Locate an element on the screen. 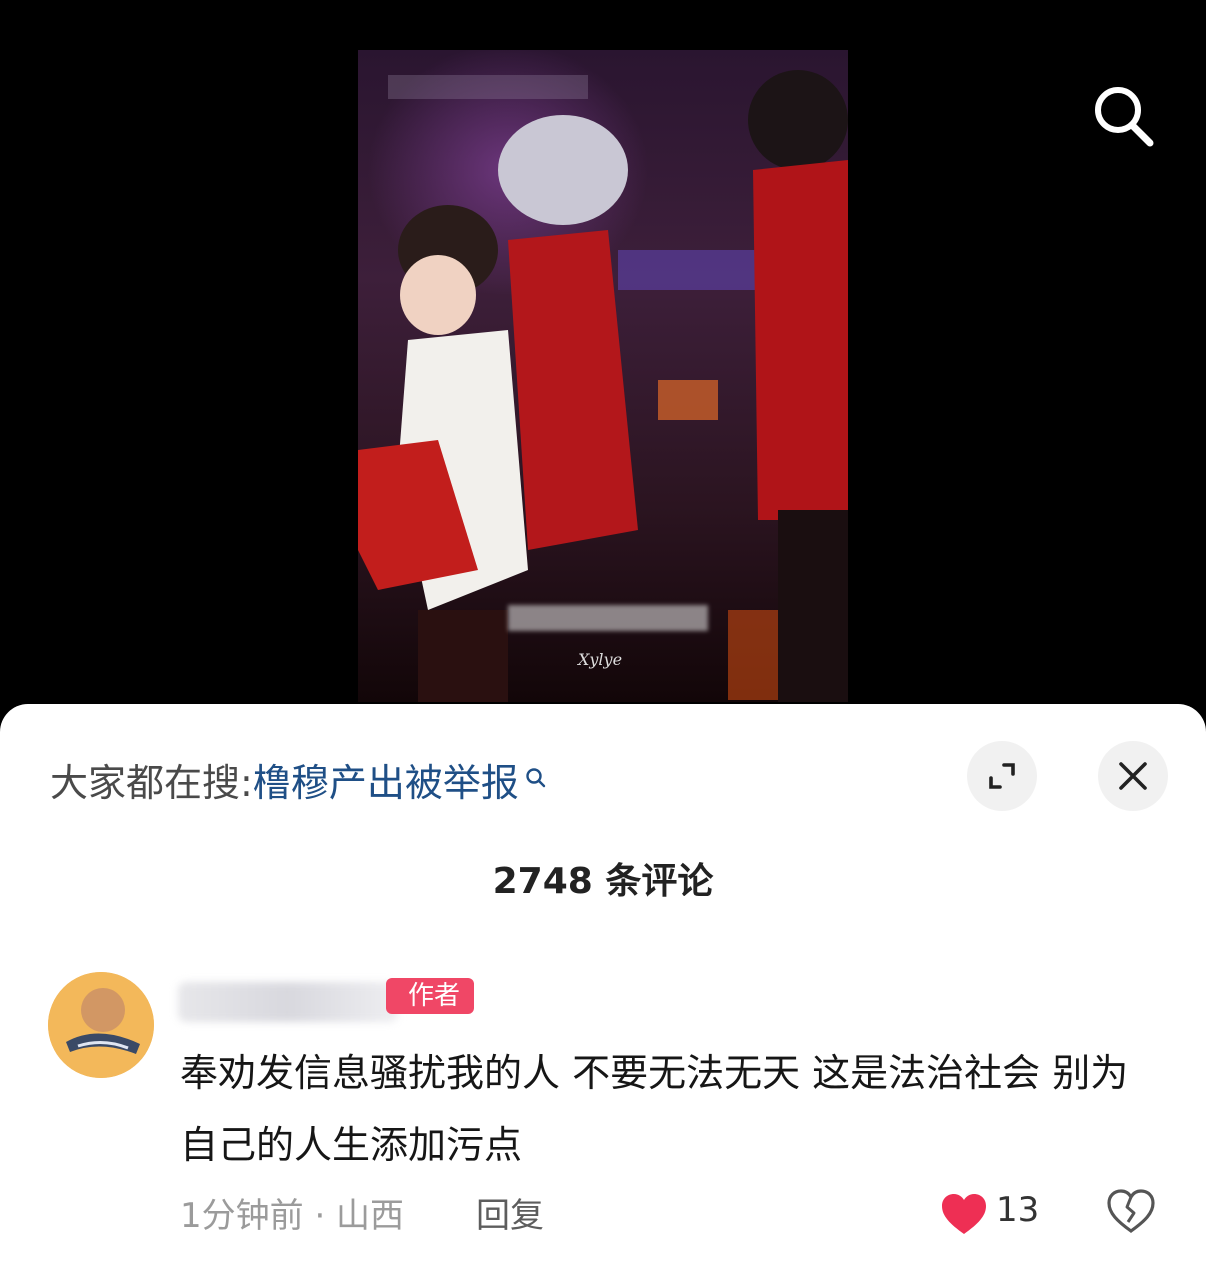 This screenshot has height=1264, width=1206. close-button is located at coordinates (1133, 776).